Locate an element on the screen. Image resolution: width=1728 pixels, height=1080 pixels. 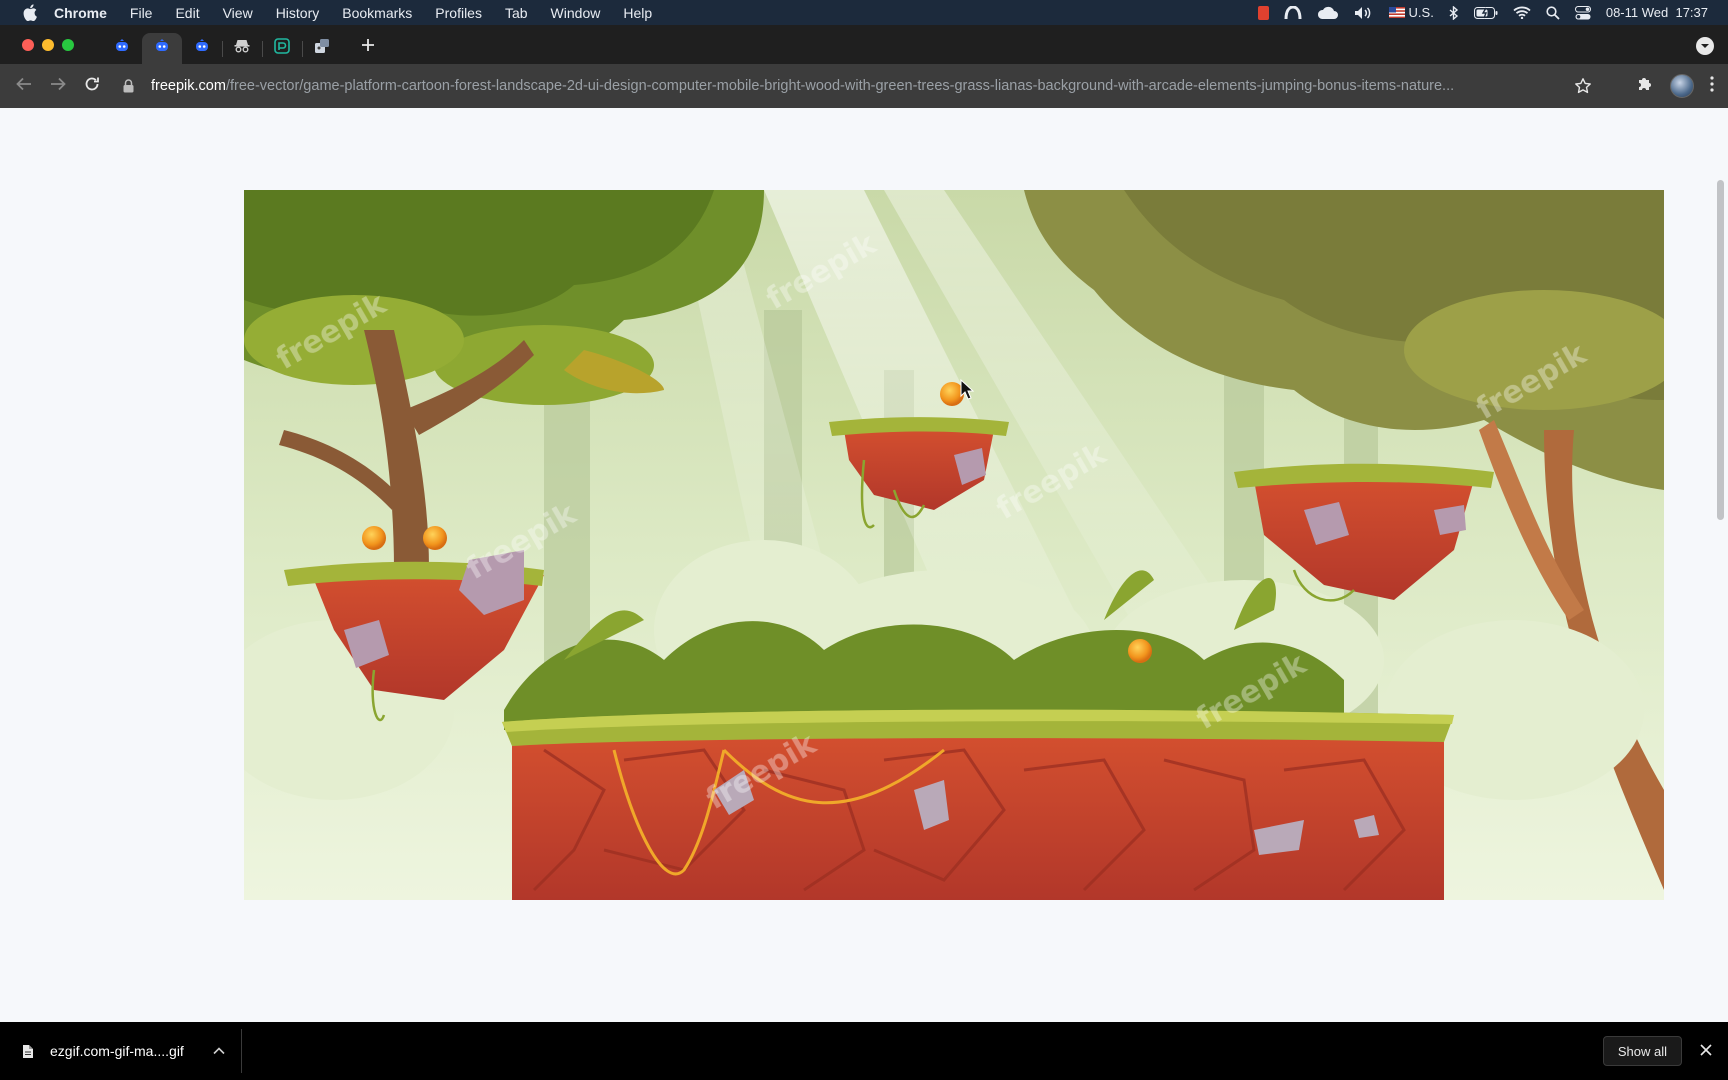
profile-avatar is located at coordinates (1682, 86).